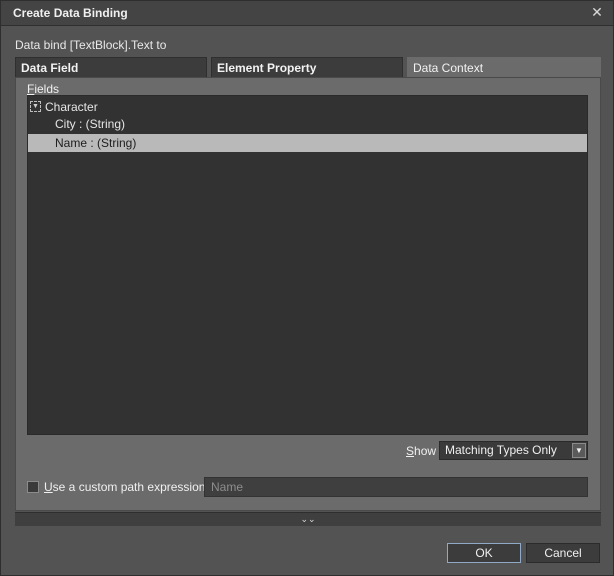 The height and width of the screenshot is (576, 614). Describe the element at coordinates (70, 13) in the screenshot. I see `dialog-title: Create Data Binding` at that location.